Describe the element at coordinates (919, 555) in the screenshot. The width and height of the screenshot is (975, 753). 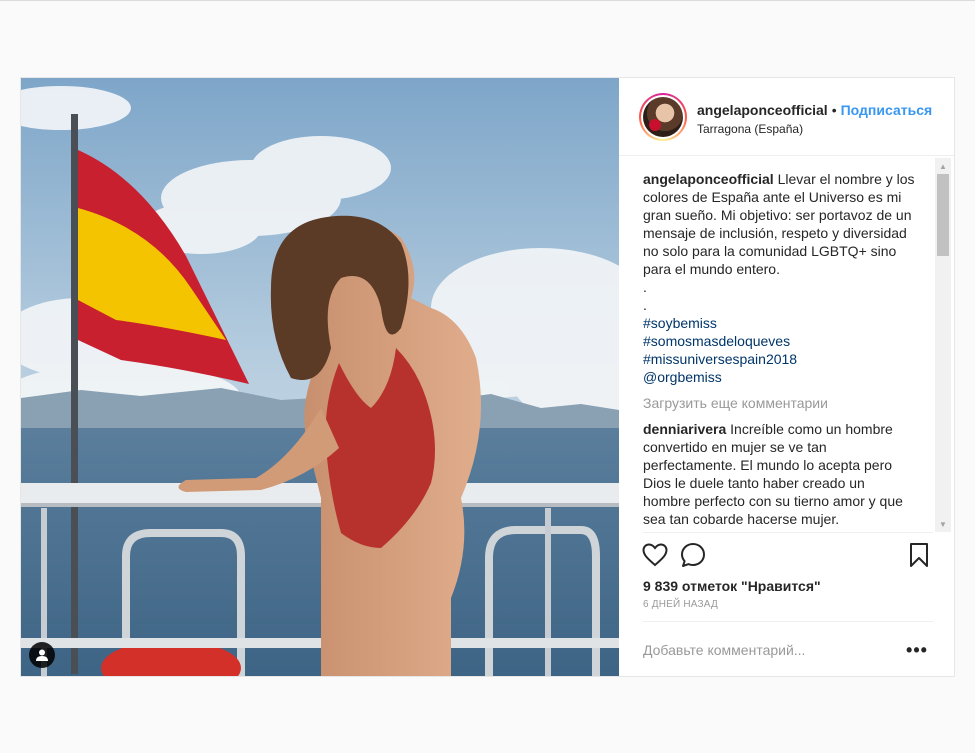
I see `bookmark-icon` at that location.